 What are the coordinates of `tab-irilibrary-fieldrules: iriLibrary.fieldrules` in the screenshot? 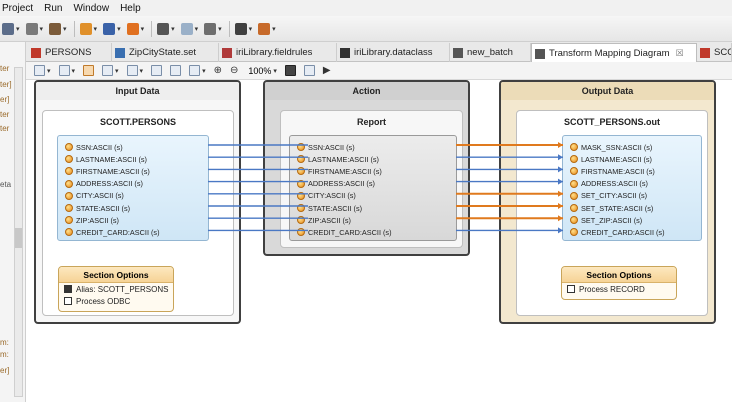 It's located at (278, 52).